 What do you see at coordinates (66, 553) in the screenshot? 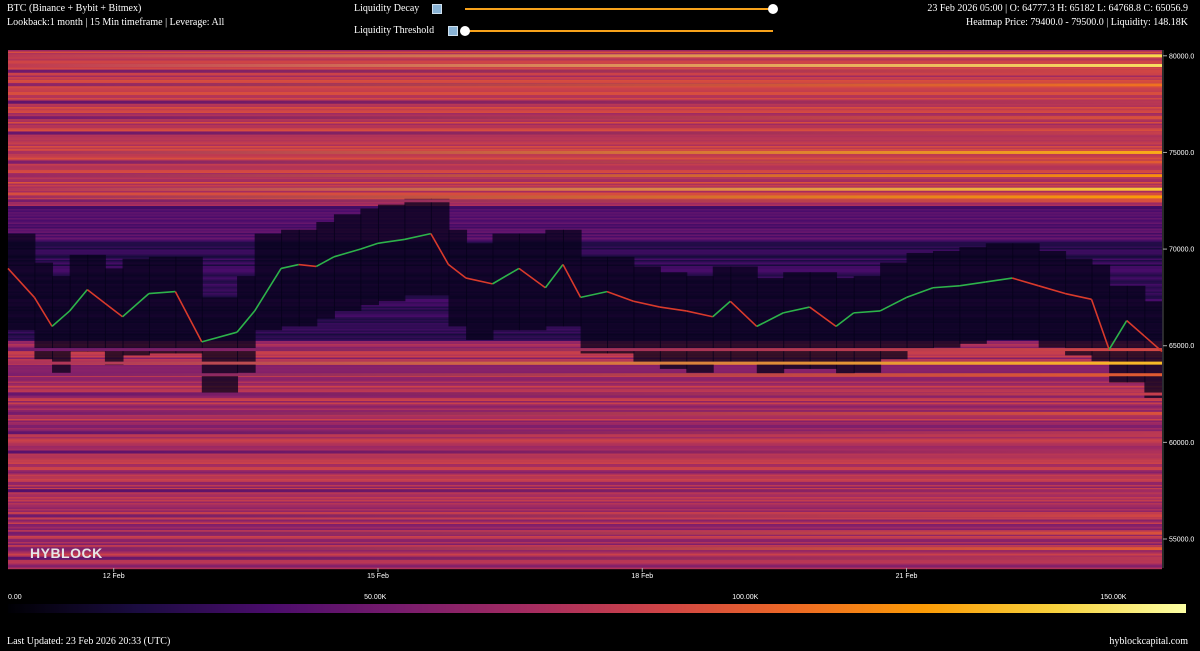
I see `hyblock-logo: HYBLOCK` at bounding box center [66, 553].